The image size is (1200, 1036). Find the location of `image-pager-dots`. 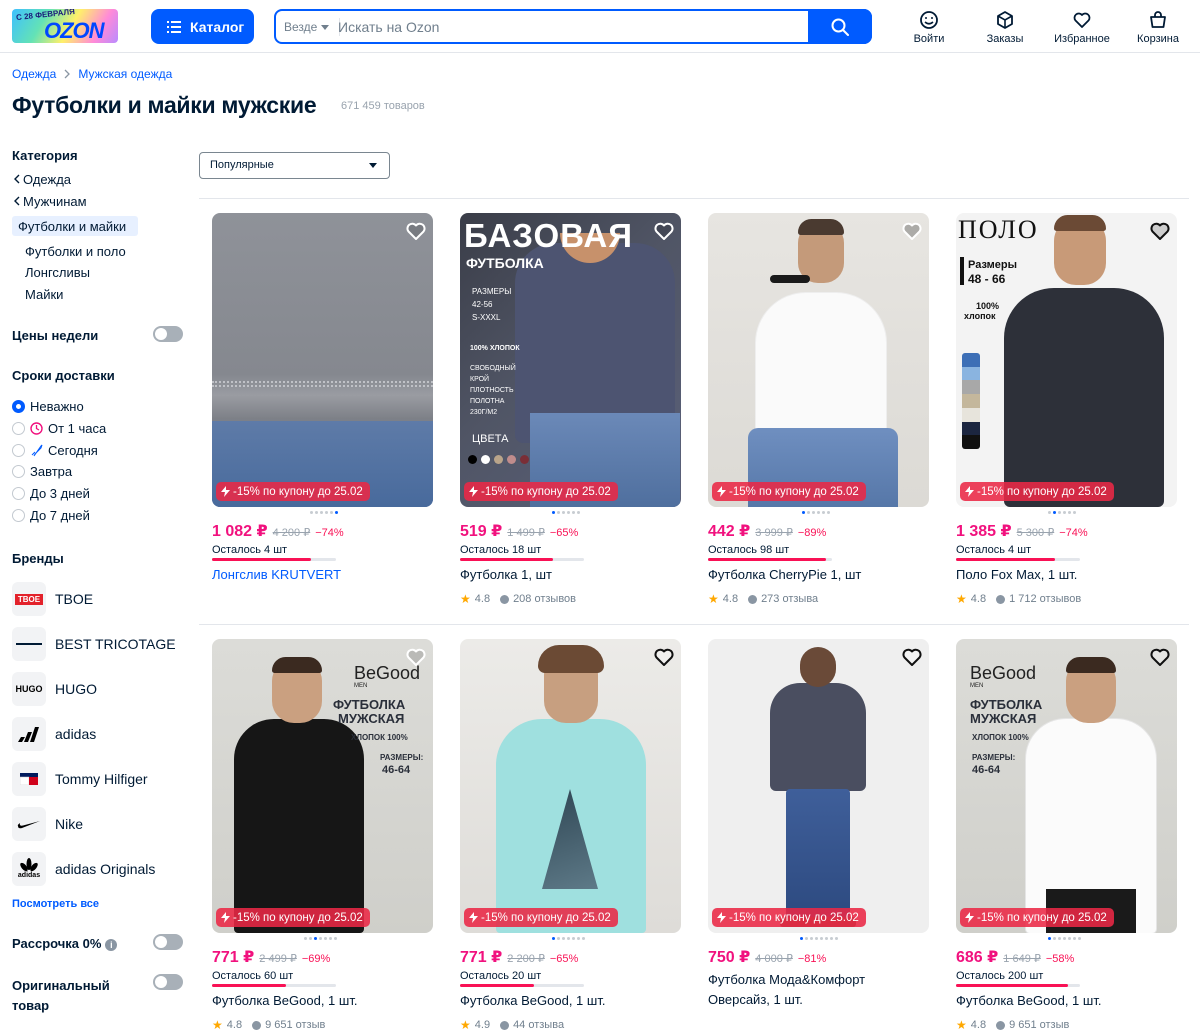

image-pager-dots is located at coordinates (324, 512).